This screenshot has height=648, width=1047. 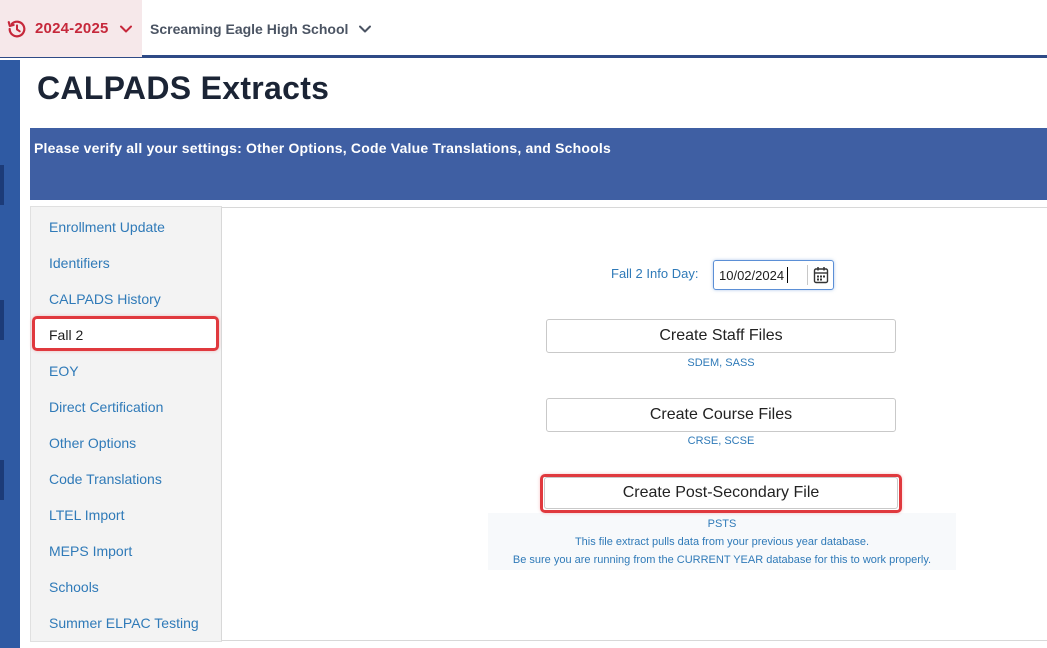 What do you see at coordinates (66, 335) in the screenshot?
I see `sidenav-item-fall-2: Fall 2` at bounding box center [66, 335].